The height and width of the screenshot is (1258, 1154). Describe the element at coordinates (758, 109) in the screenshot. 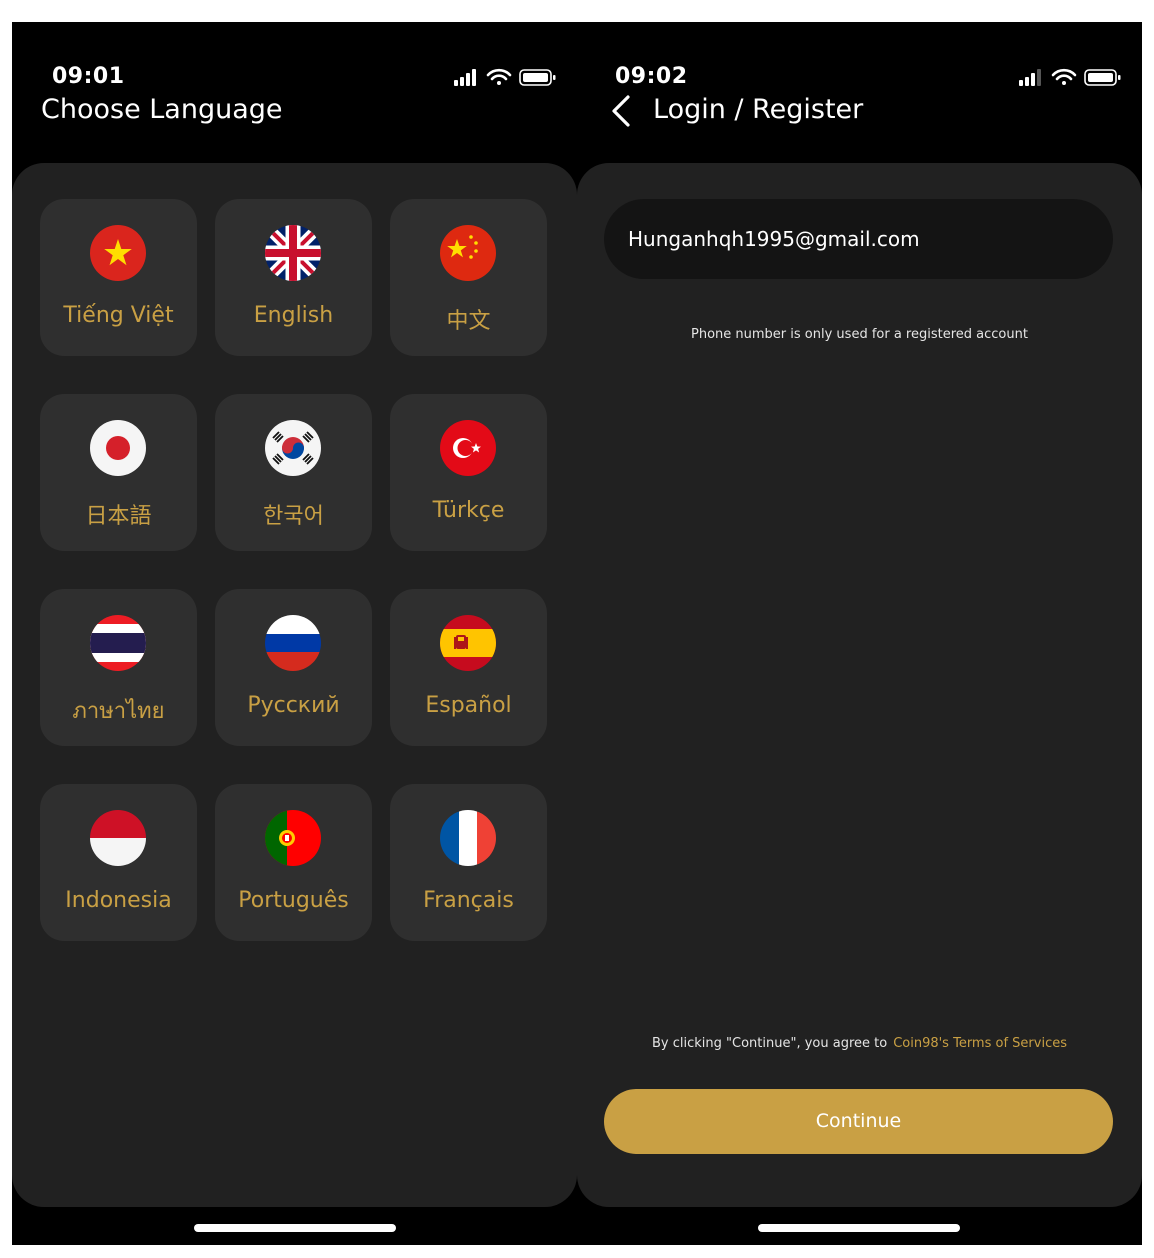

I see `page-title: Login / Register` at that location.